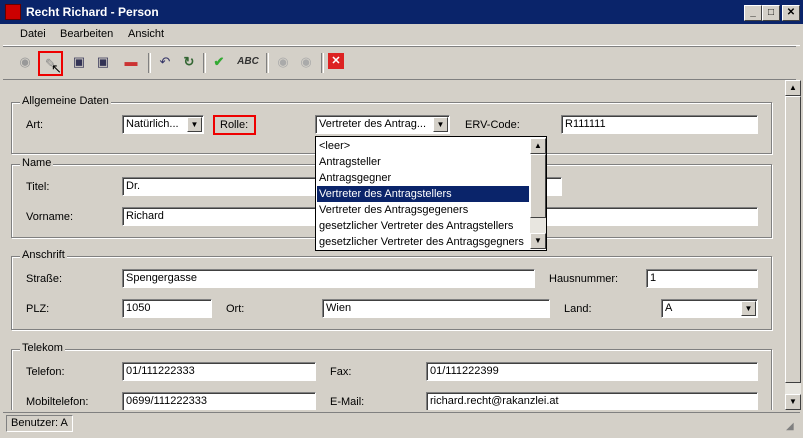 The height and width of the screenshot is (438, 803). I want to click on strasse-label: Straße:, so click(44, 279).